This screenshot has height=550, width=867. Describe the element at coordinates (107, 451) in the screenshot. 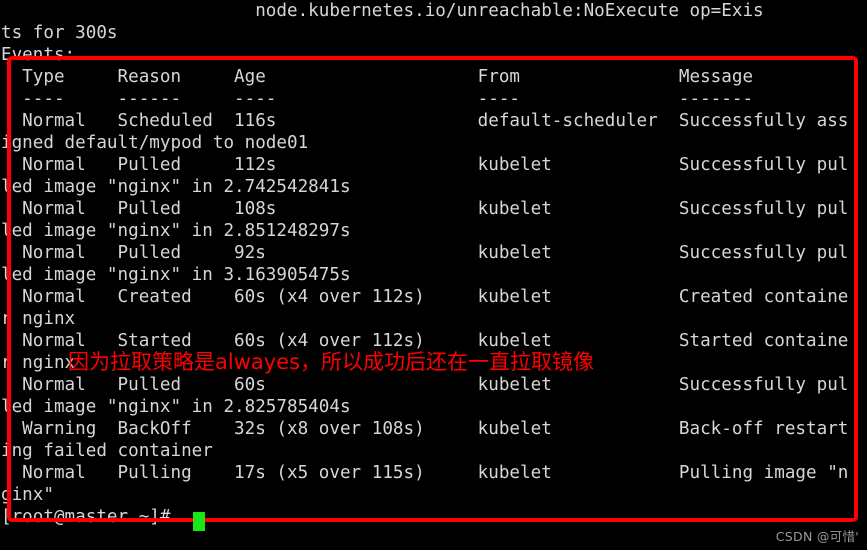

I see `event-row-backoff-wrap: ing failed container` at that location.